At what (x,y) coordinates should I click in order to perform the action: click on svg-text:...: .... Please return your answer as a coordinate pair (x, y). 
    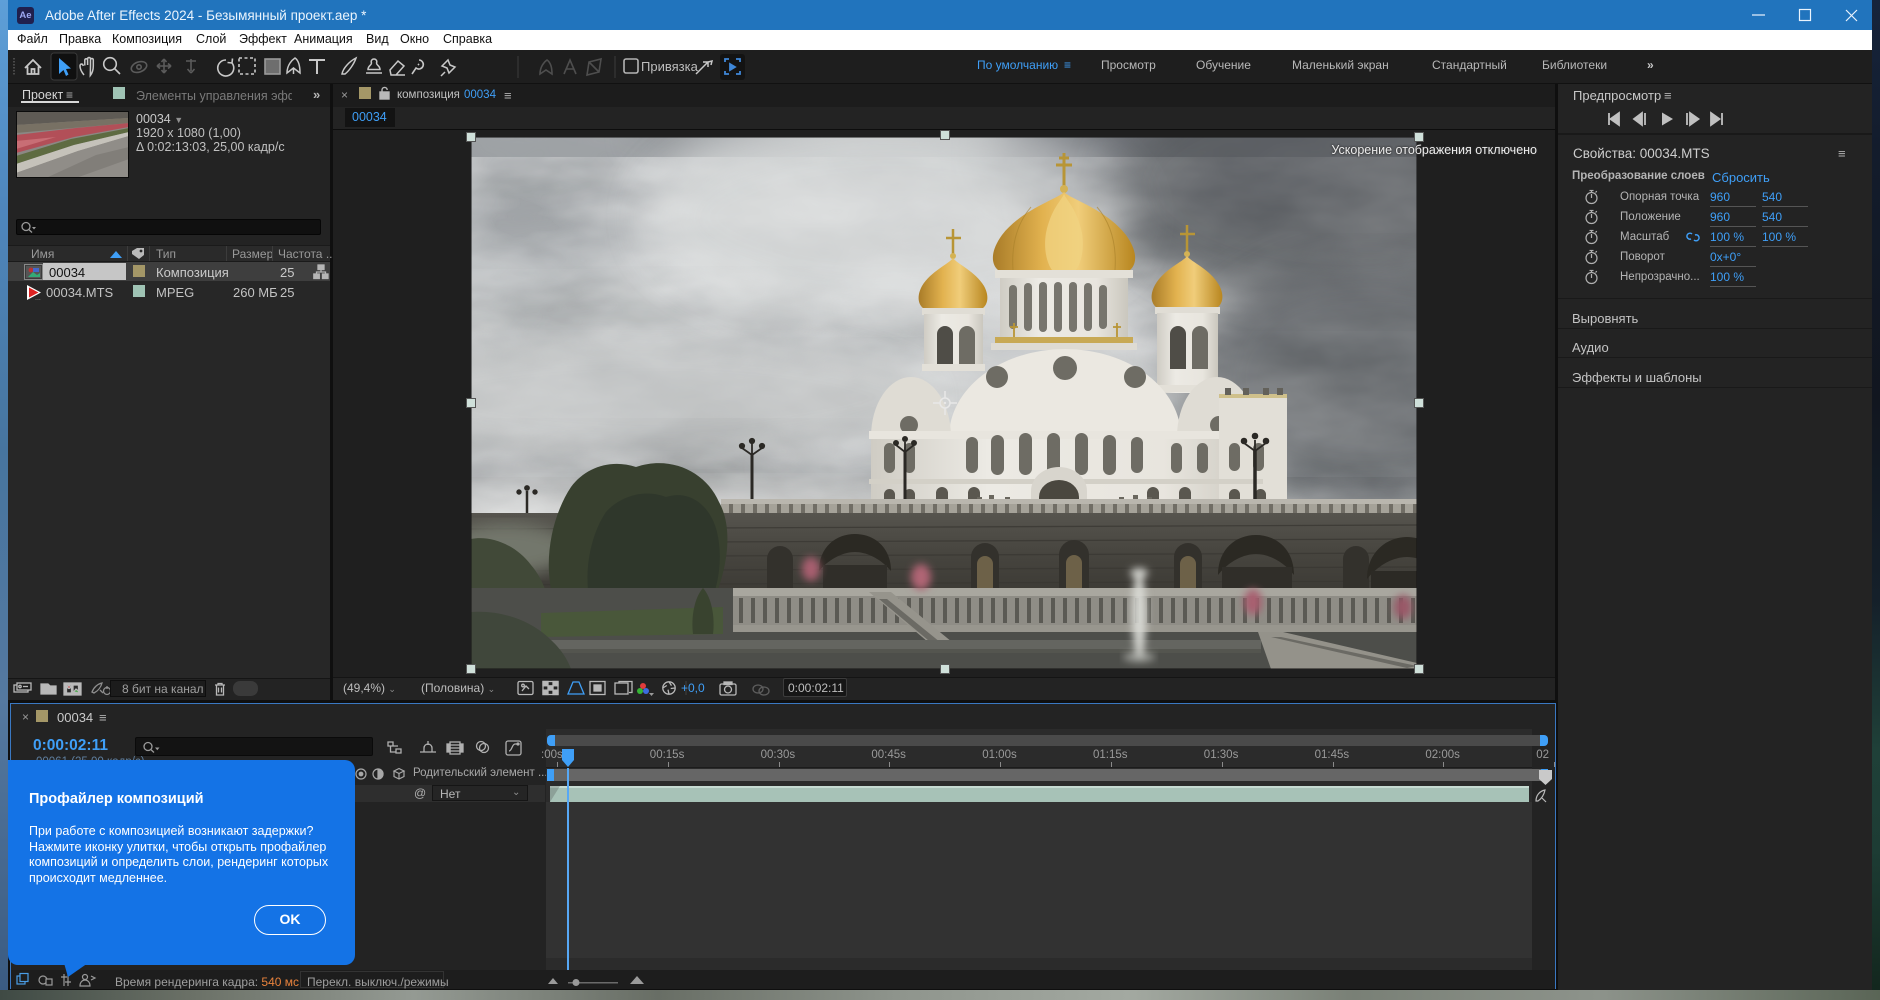
    Looking at the image, I should click on (38, 298).